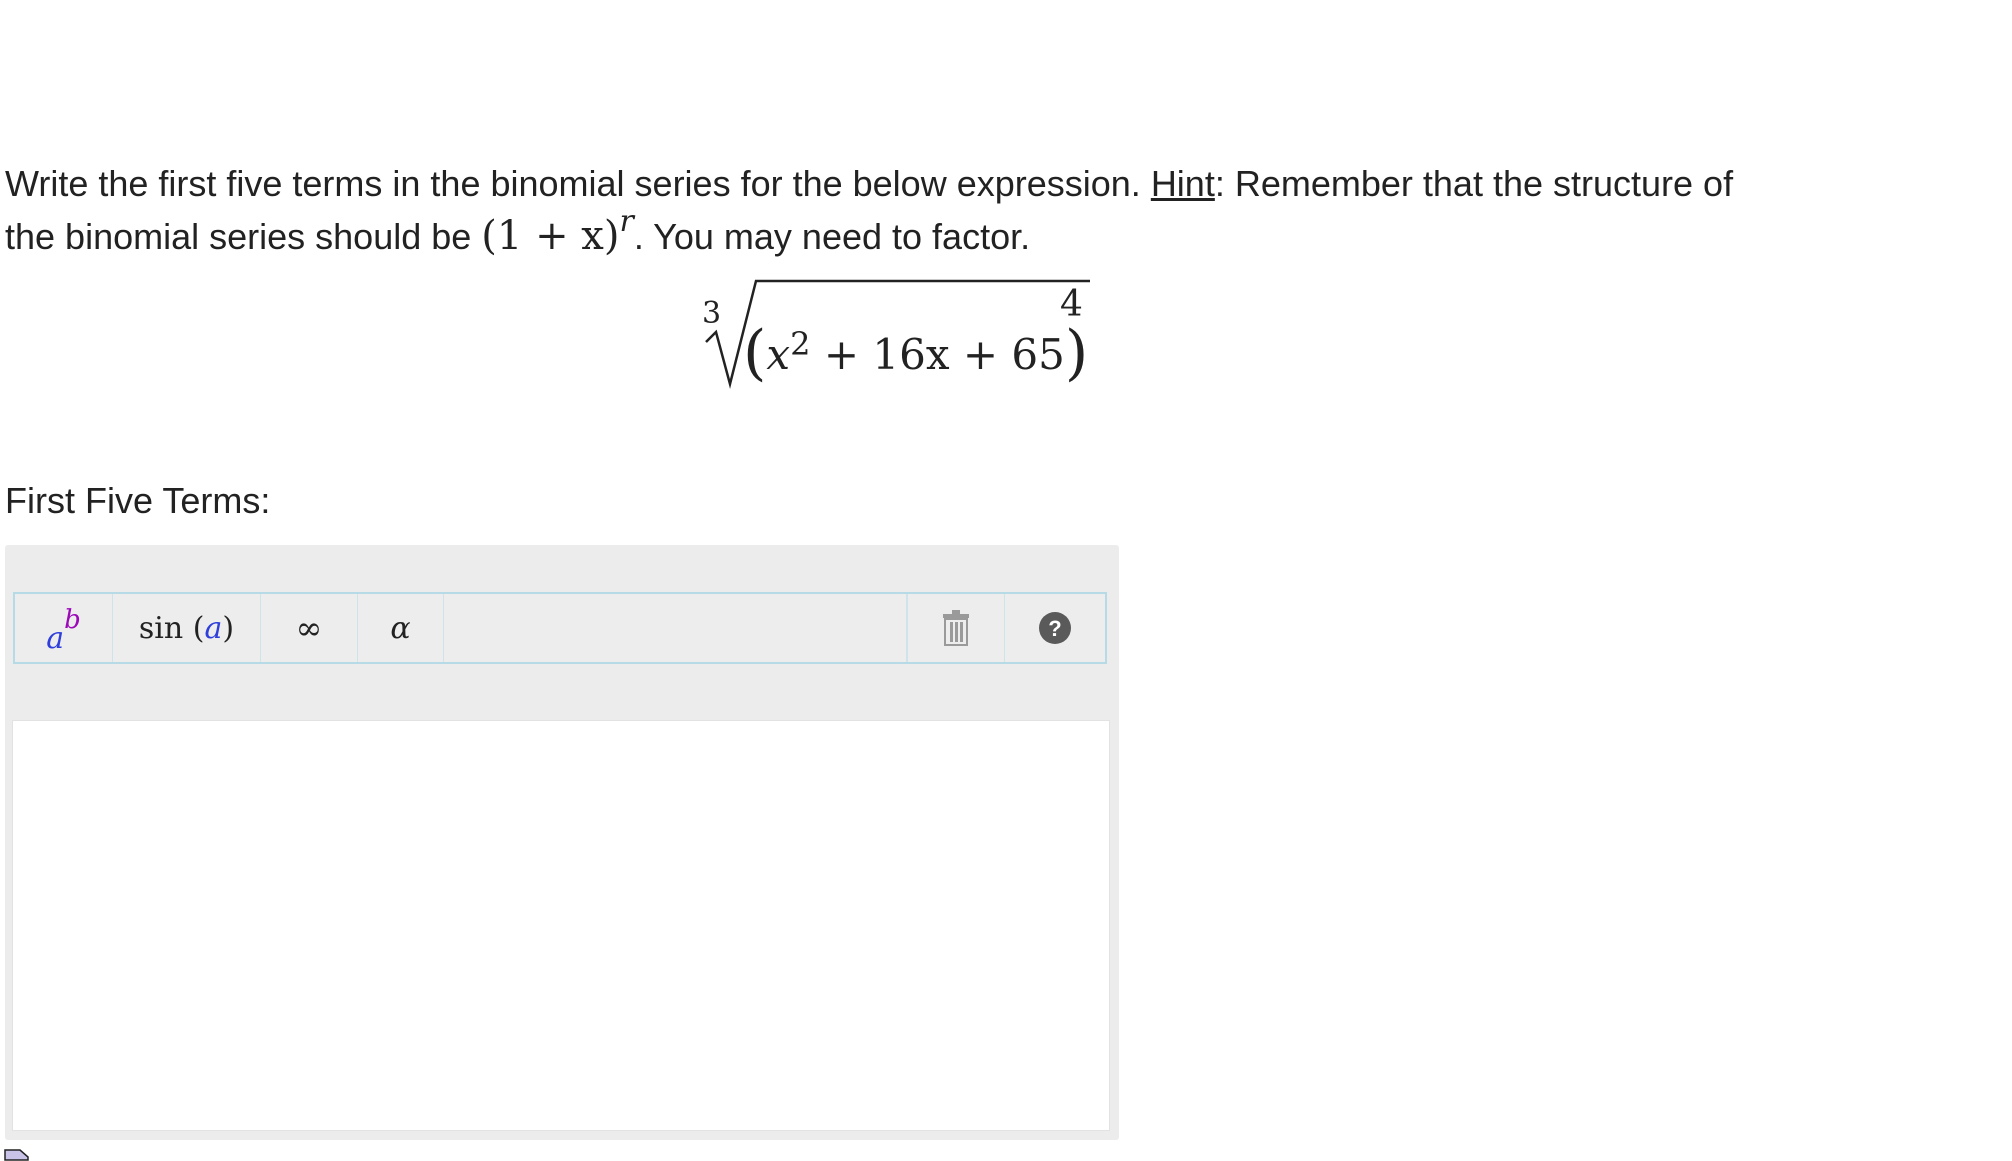 Image resolution: width=2012 pixels, height=1161 pixels. I want to click on question-part2: : Remember that the structure of, so click(1474, 183).